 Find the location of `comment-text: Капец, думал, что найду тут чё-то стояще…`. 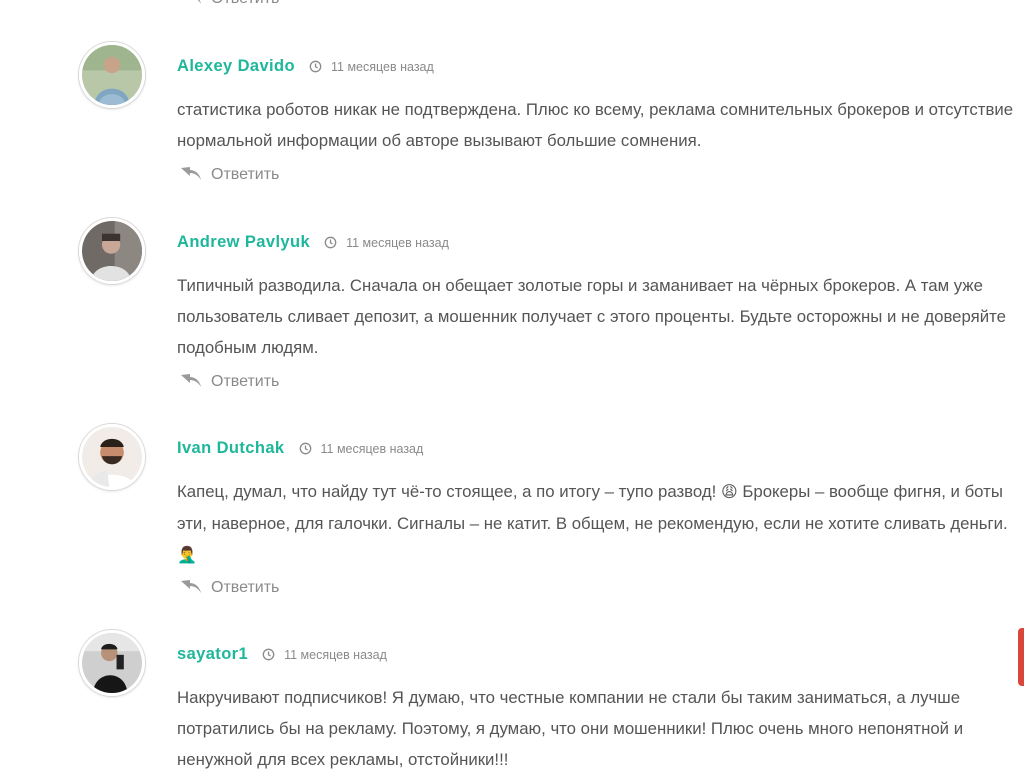

comment-text: Капец, думал, что найду тут чё-то стояще… is located at coordinates (600, 523).